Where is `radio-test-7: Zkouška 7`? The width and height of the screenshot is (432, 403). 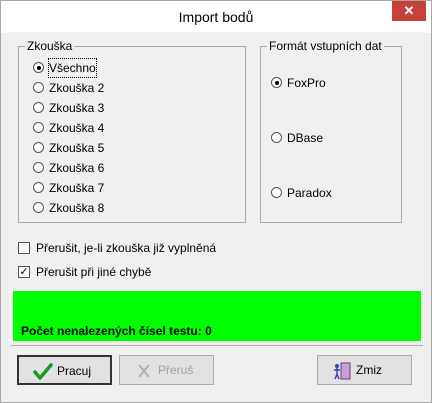 radio-test-7: Zkouška 7 is located at coordinates (83, 188).